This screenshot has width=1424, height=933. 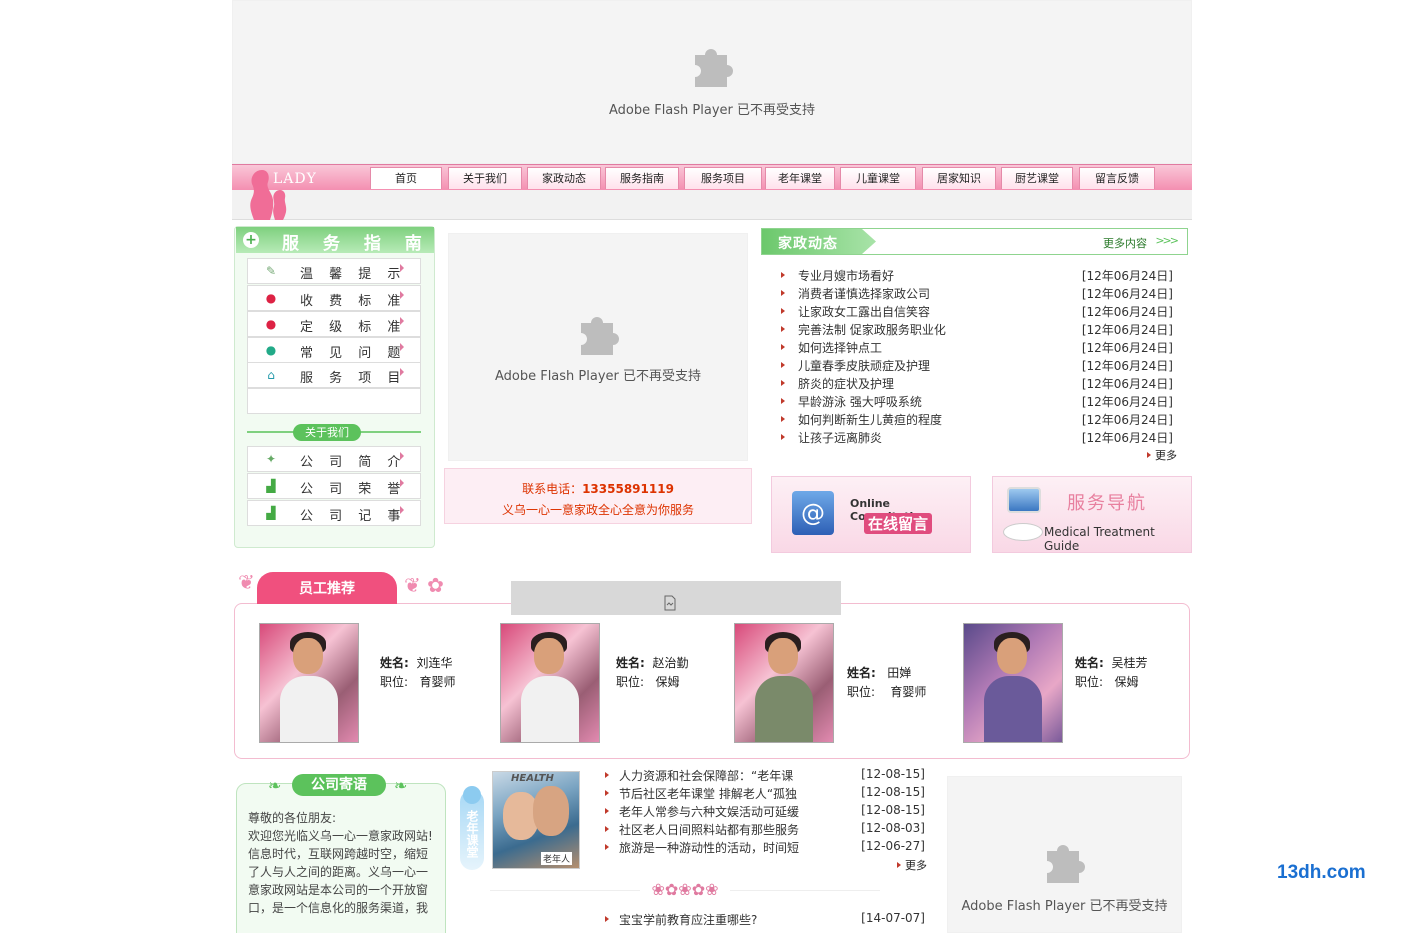 I want to click on news-item: 完善法制 促家政服务职业化 [12年06月24日], so click(x=978, y=330).